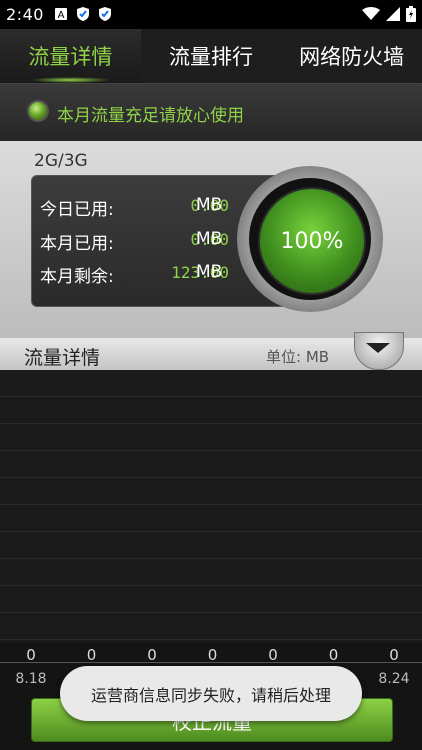  I want to click on status-notification-icons: A, so click(83, 14).